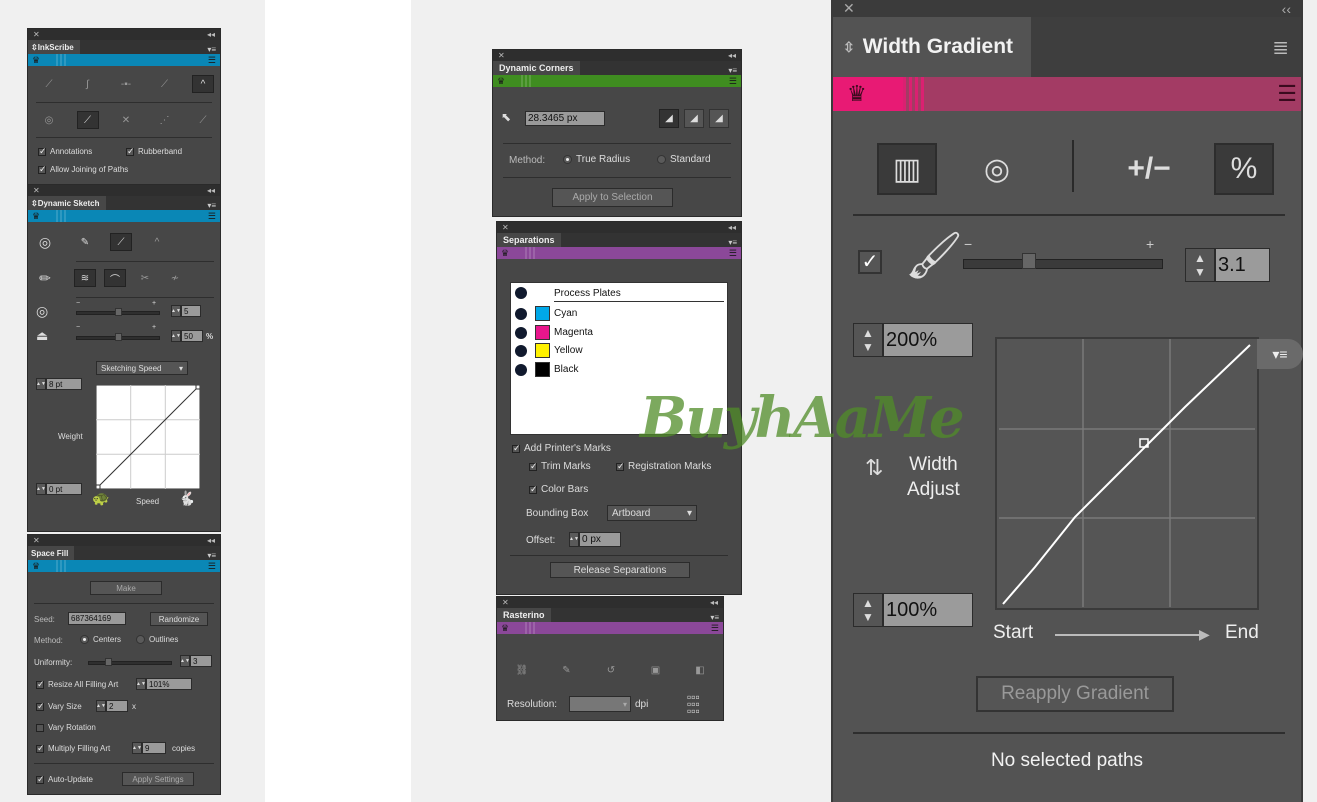  Describe the element at coordinates (619, 333) in the screenshot. I see `plate-row: Magenta` at that location.